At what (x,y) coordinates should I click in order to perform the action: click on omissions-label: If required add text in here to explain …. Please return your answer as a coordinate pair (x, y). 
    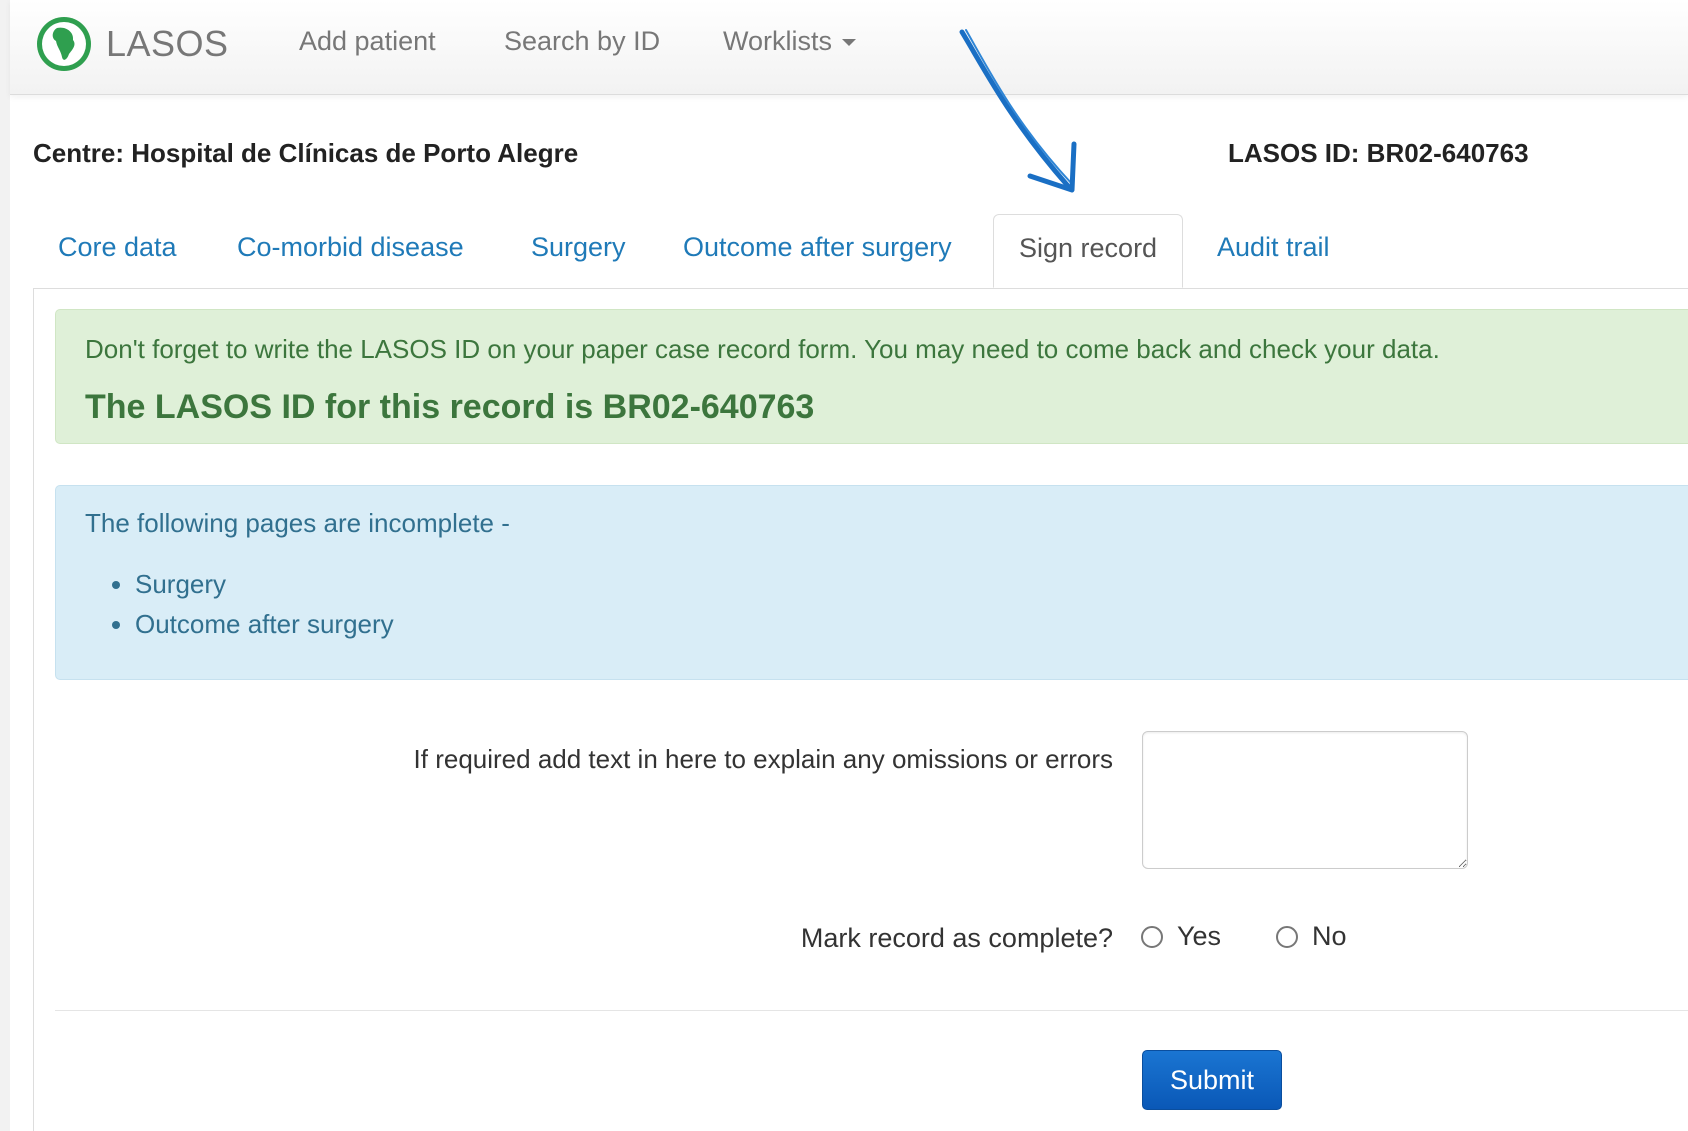
    Looking at the image, I should click on (763, 759).